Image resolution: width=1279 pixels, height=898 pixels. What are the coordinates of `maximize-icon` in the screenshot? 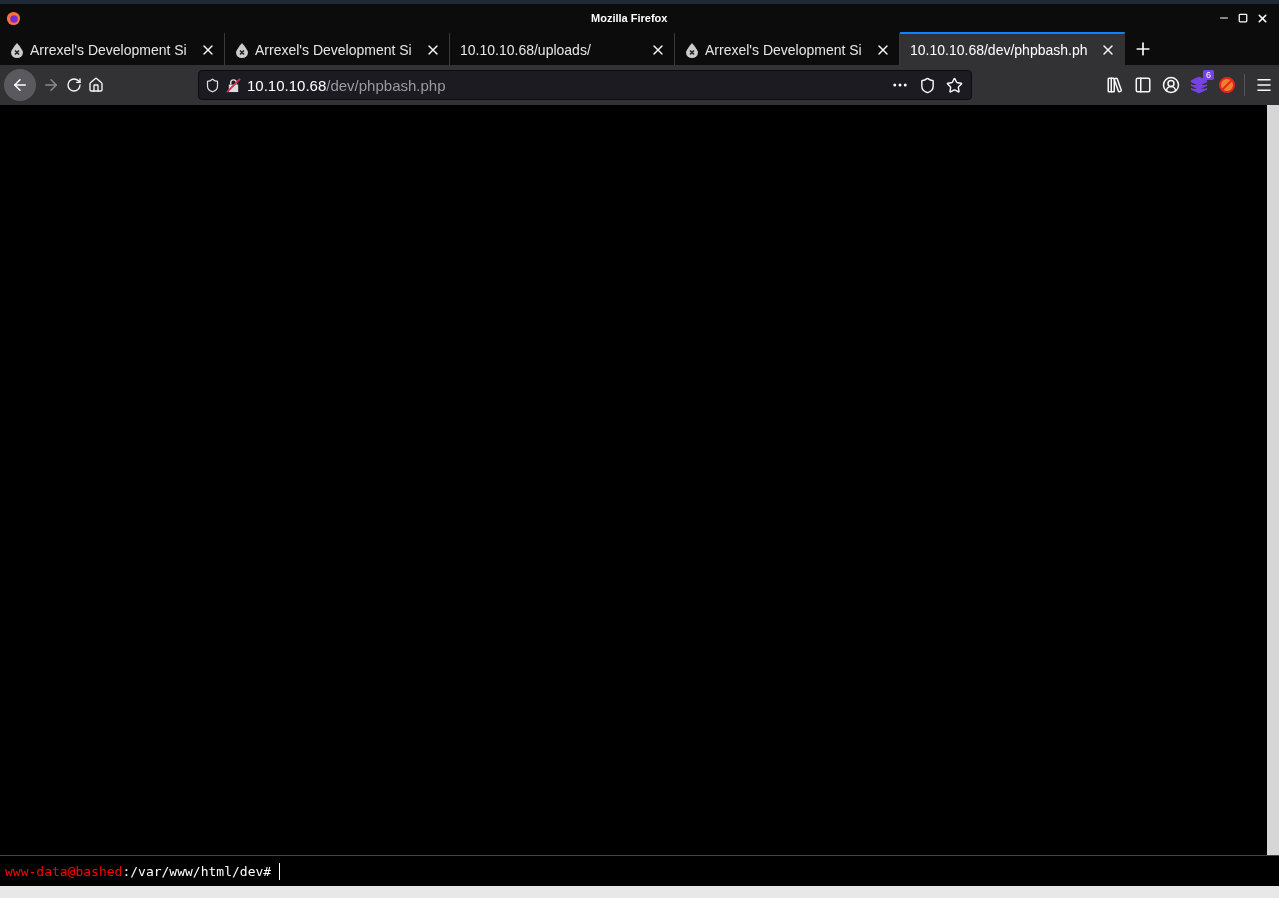 It's located at (1243, 18).